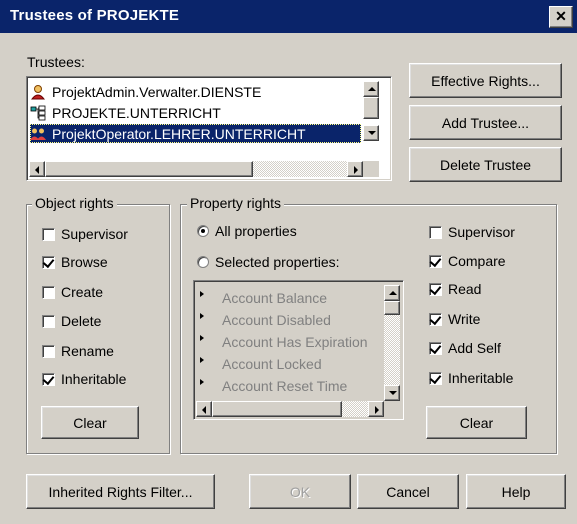 The width and height of the screenshot is (577, 524). I want to click on checkbox-label: Rename, so click(87, 351).